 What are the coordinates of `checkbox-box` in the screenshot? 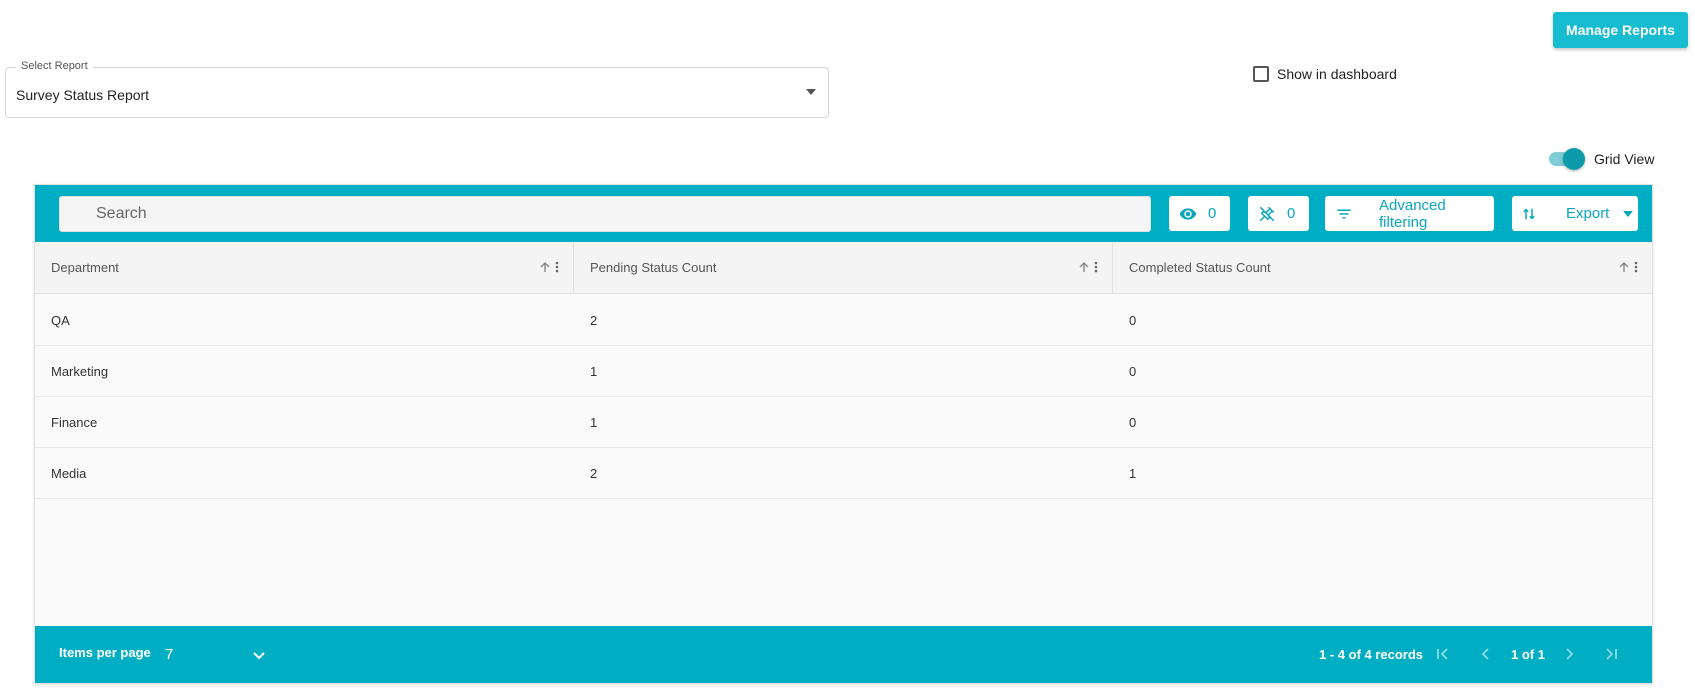 It's located at (1261, 74).